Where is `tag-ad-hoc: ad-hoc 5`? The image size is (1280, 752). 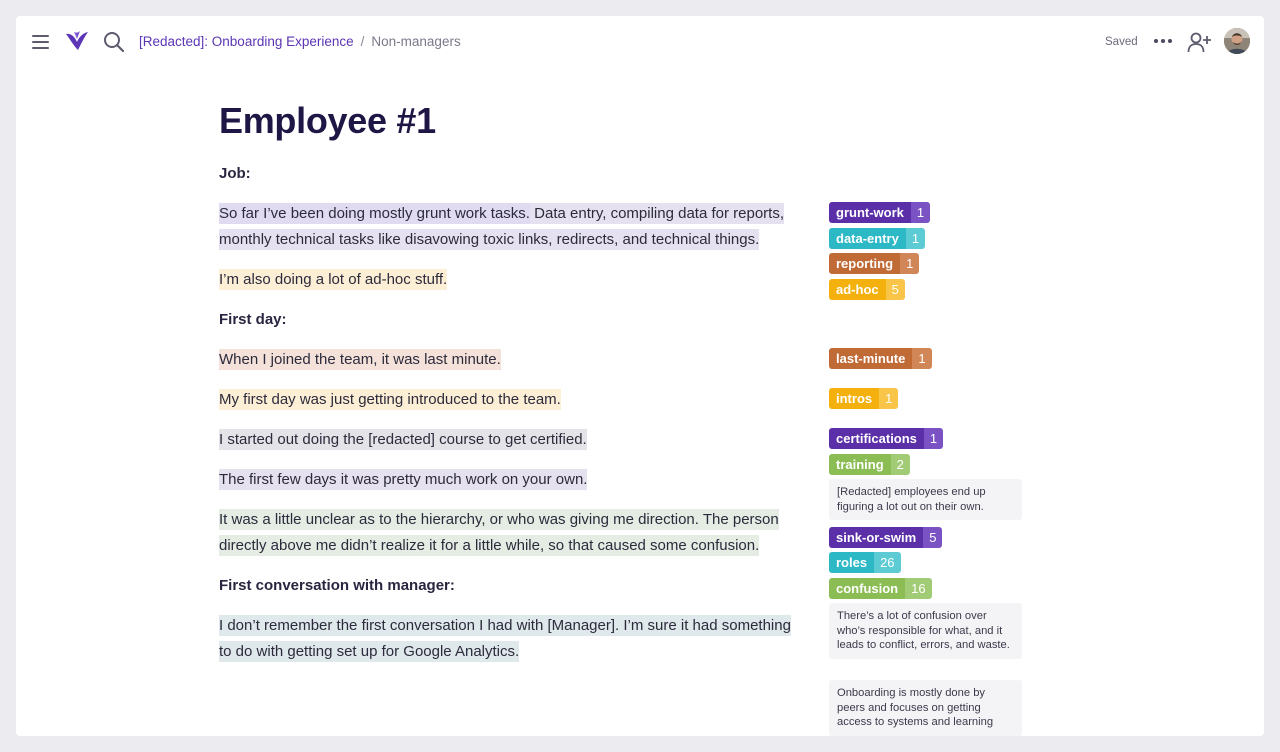
tag-ad-hoc: ad-hoc 5 is located at coordinates (867, 289).